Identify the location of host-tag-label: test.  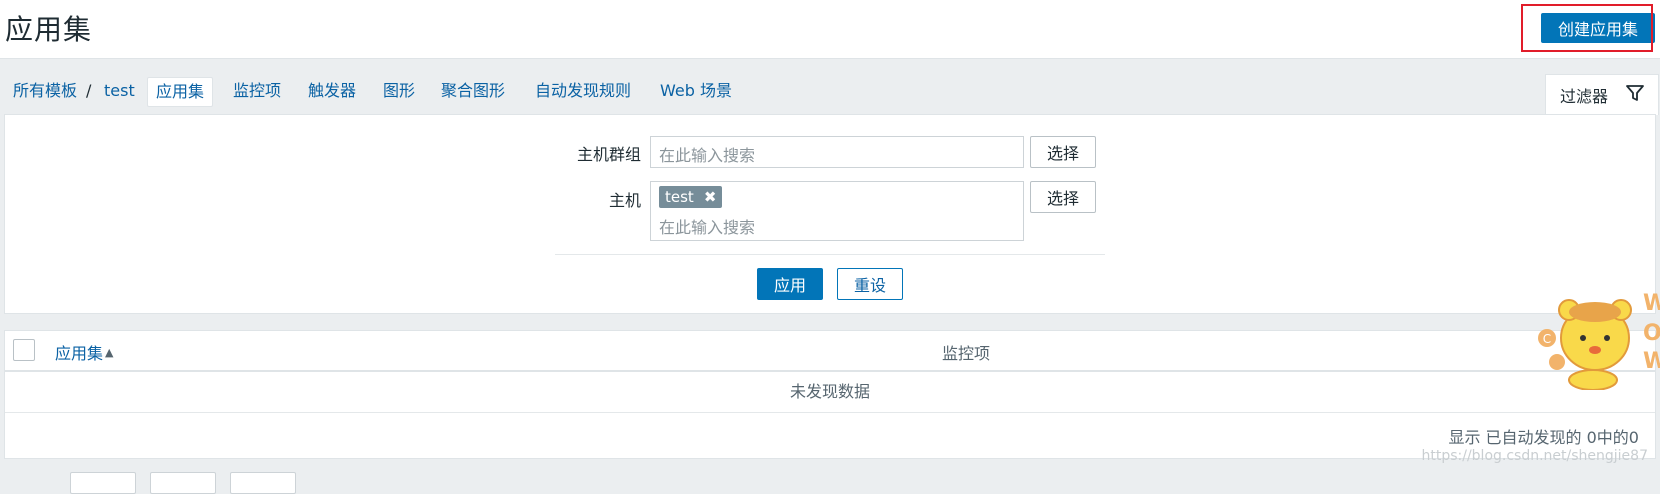
(679, 197).